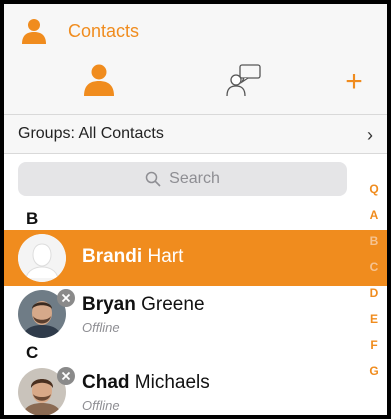  What do you see at coordinates (112, 256) in the screenshot?
I see `contact-first-name: Brandi` at bounding box center [112, 256].